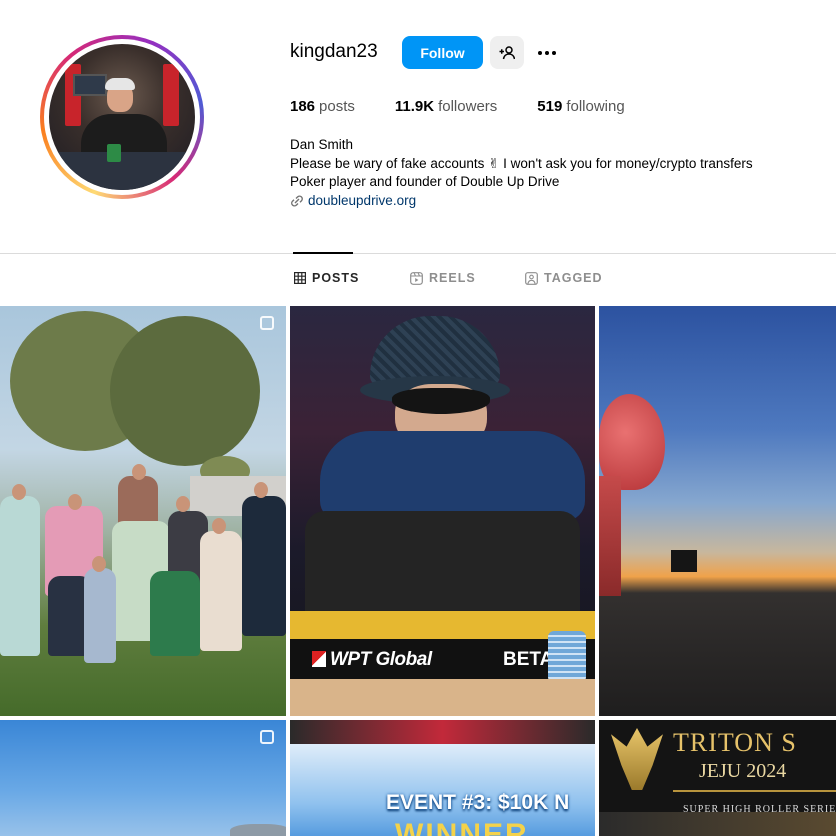 The width and height of the screenshot is (836, 836). I want to click on stage-lights, so click(442, 732).